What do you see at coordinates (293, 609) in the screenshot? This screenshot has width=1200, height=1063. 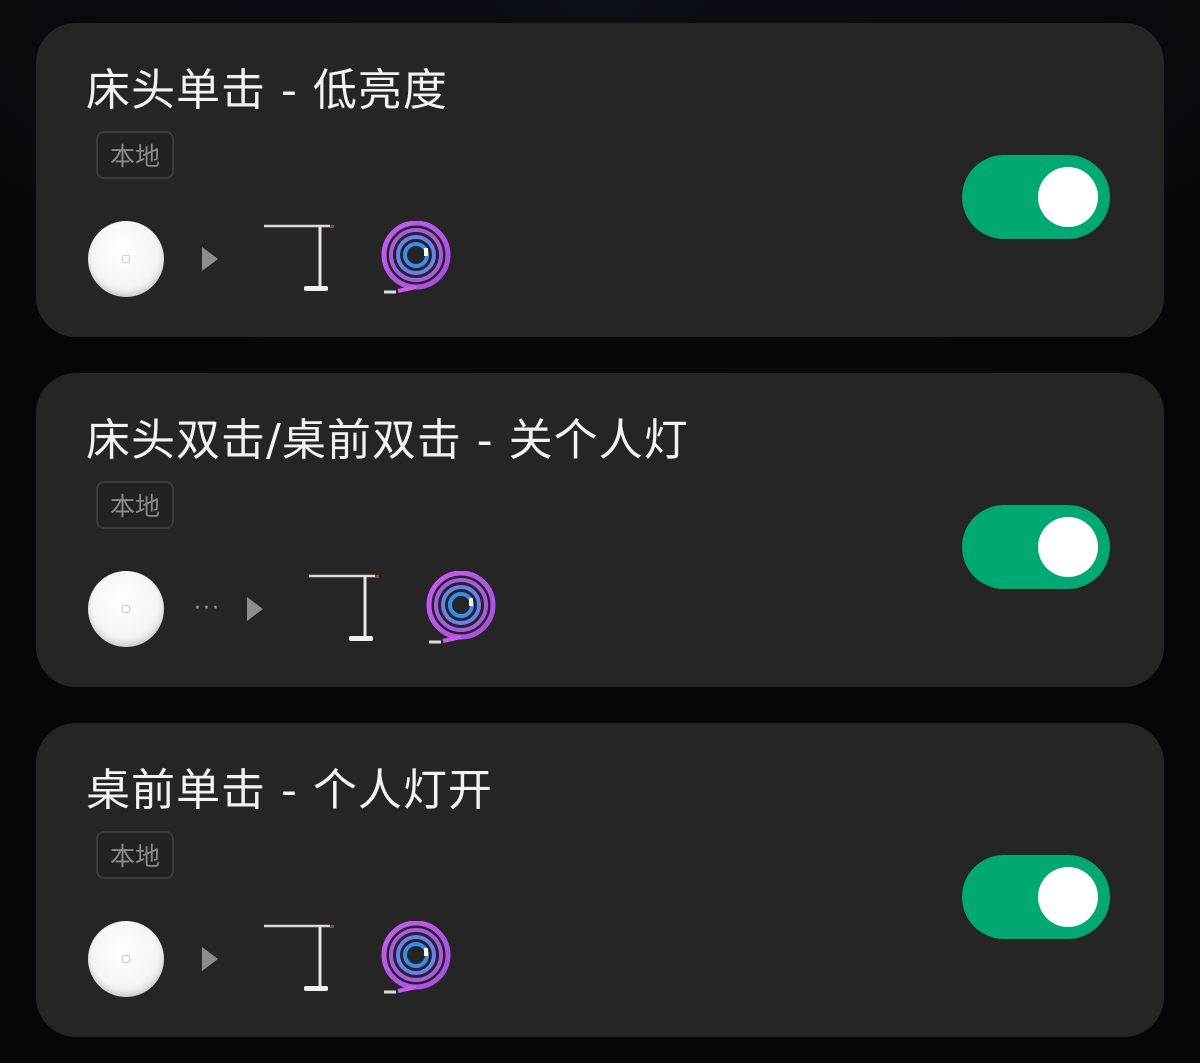 I see `automation-flow: ···` at bounding box center [293, 609].